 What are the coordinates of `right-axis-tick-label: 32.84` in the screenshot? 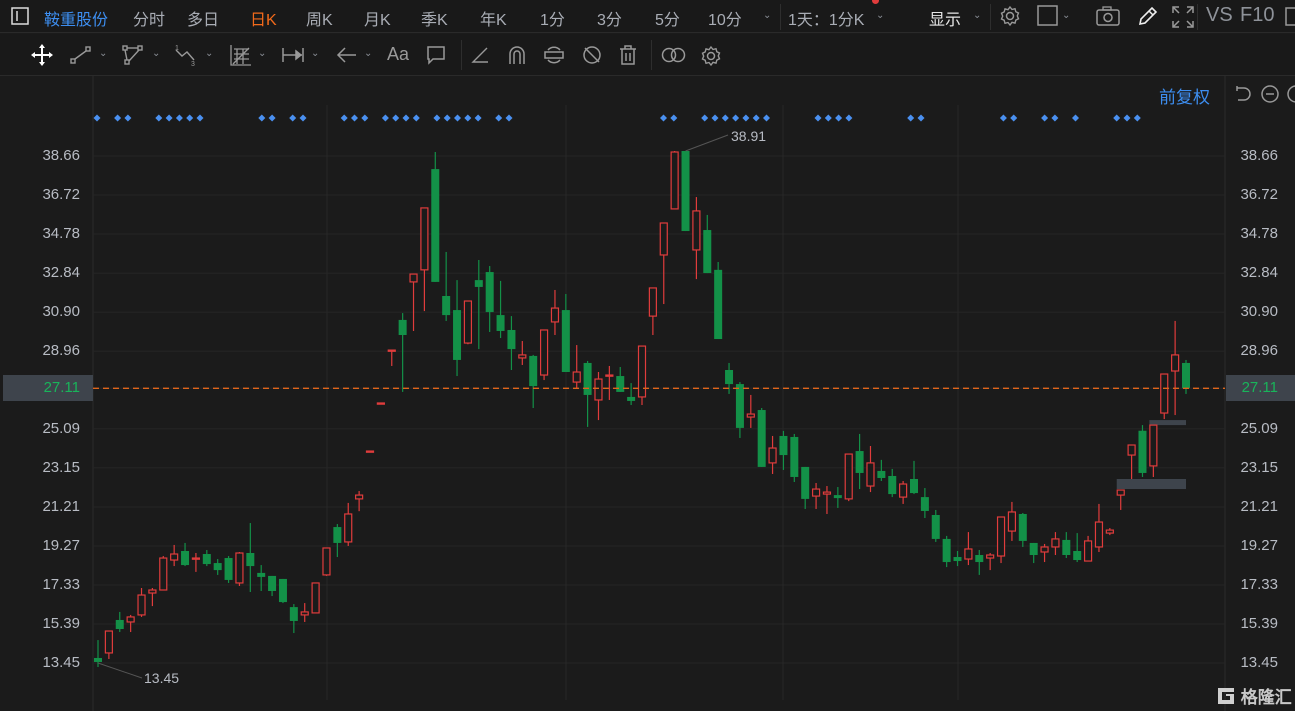 It's located at (1259, 273).